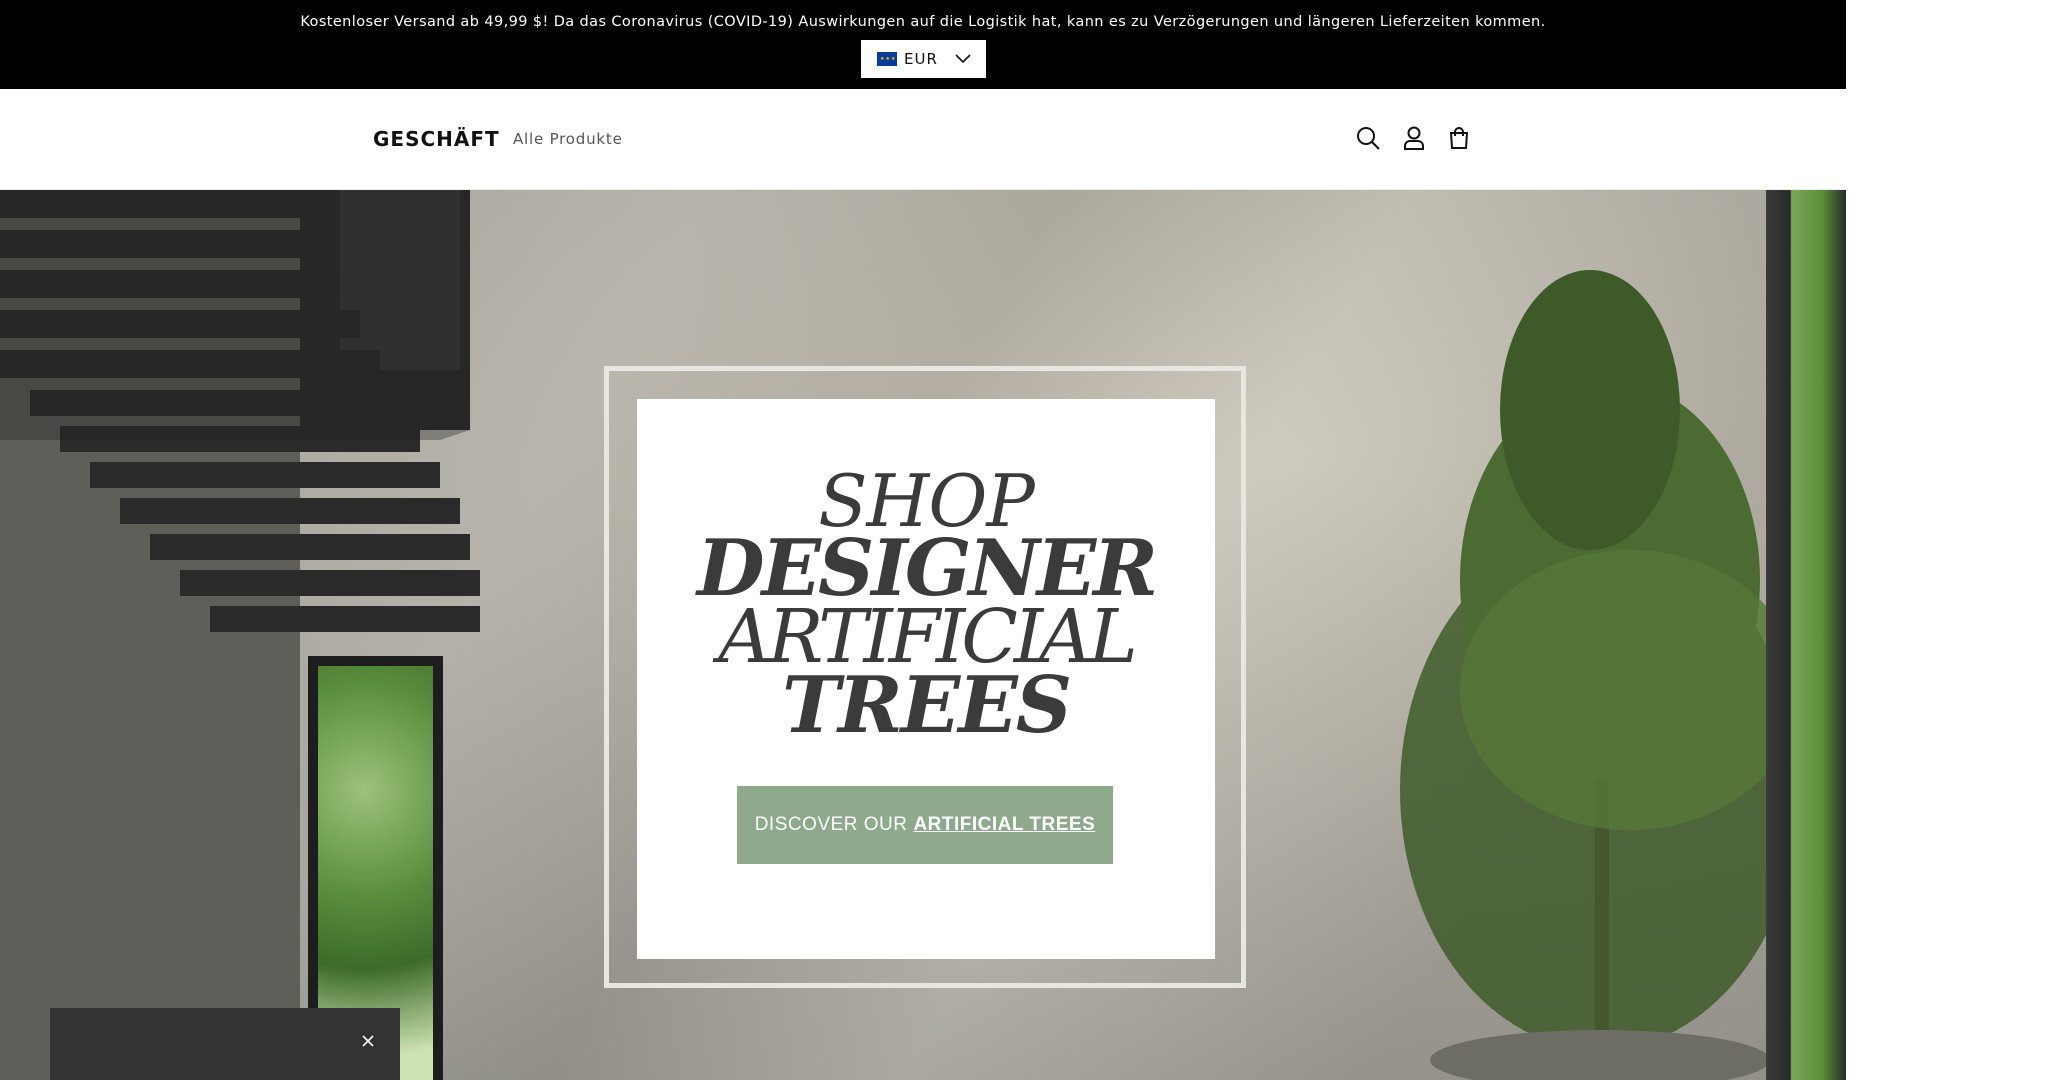 Image resolution: width=2048 pixels, height=1080 pixels. I want to click on site-header: GESCHÄFT Alle Produkte, so click(923, 139).